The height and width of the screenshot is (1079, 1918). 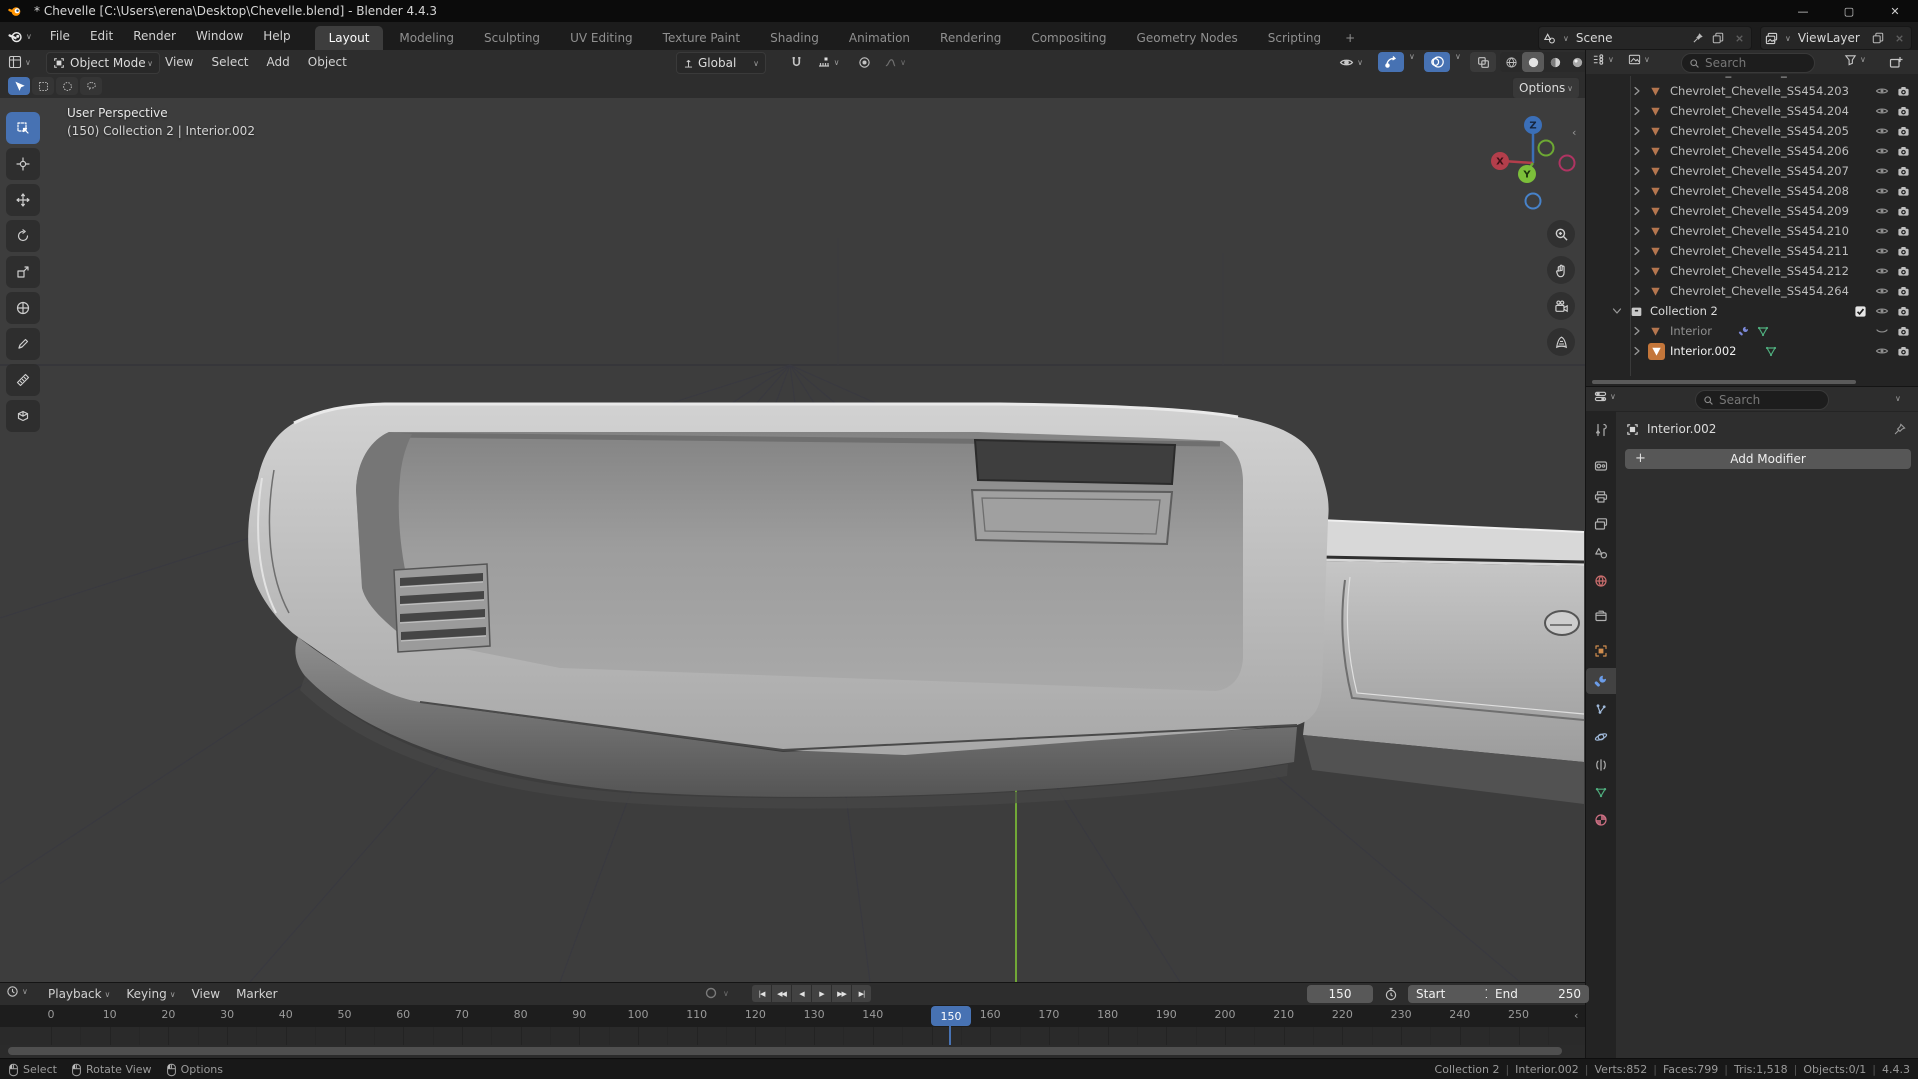 I want to click on shading-solid-button, so click(x=1533, y=62).